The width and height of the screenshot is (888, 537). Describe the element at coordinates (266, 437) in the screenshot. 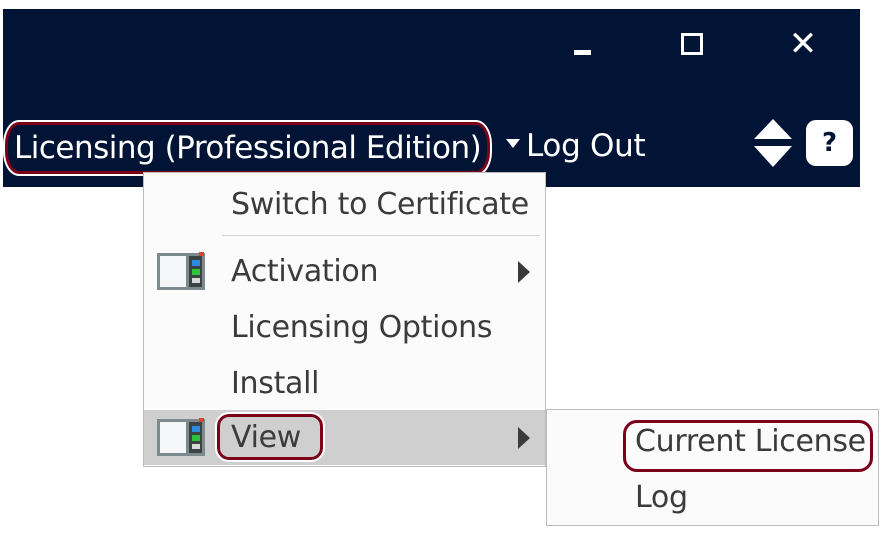

I see `menu-item-label: View` at that location.